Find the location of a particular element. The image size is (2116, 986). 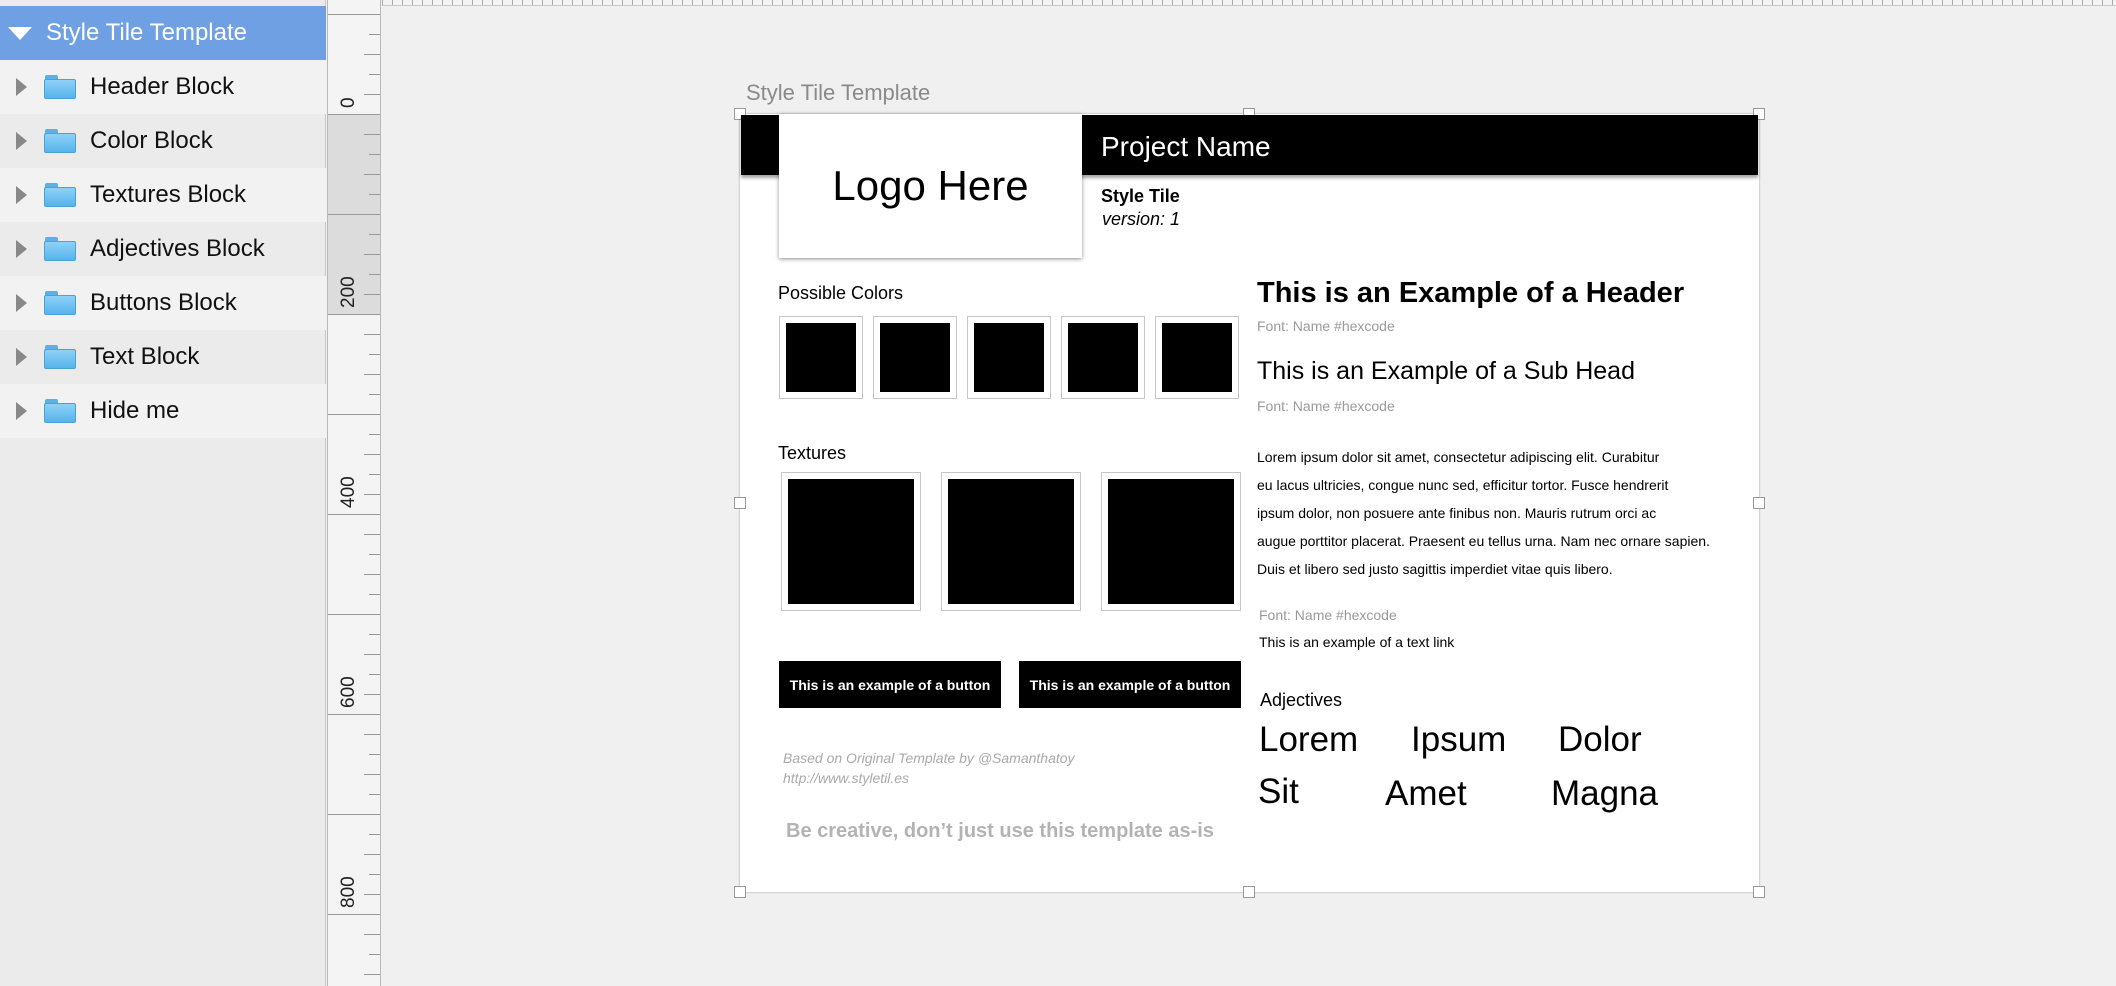

layer-textures-block: Textures Block is located at coordinates (163, 195).